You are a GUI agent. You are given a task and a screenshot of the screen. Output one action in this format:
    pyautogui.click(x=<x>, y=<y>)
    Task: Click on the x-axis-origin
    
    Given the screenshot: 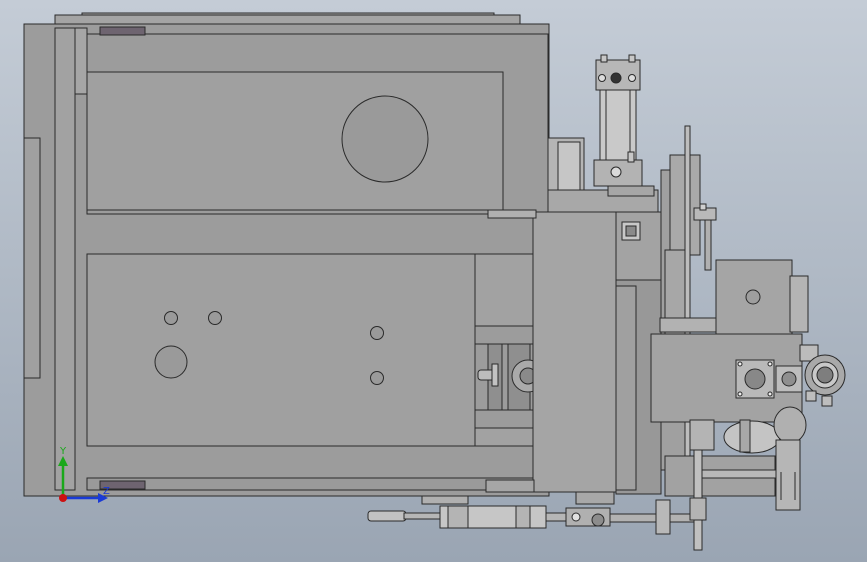 What is the action you would take?
    pyautogui.click(x=63, y=498)
    